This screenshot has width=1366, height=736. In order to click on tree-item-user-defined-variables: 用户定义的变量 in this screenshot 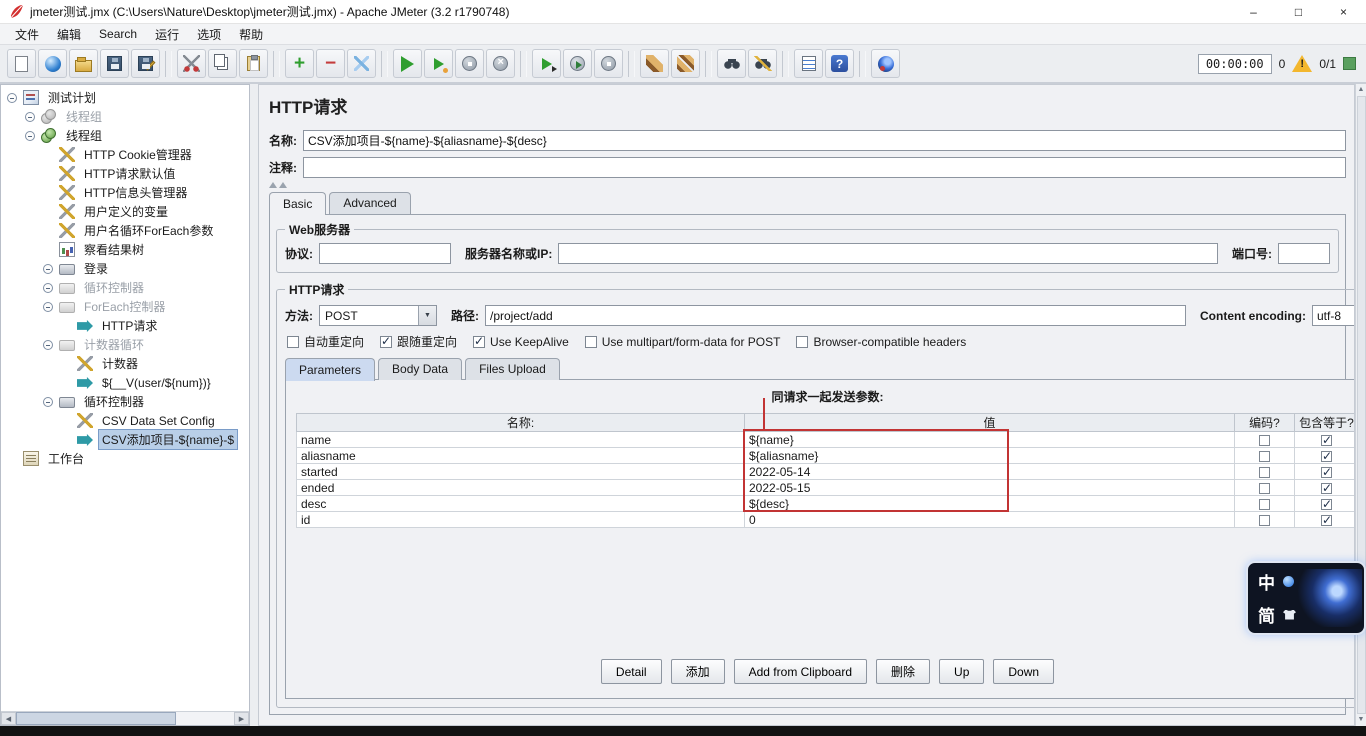, I will do `click(125, 211)`.